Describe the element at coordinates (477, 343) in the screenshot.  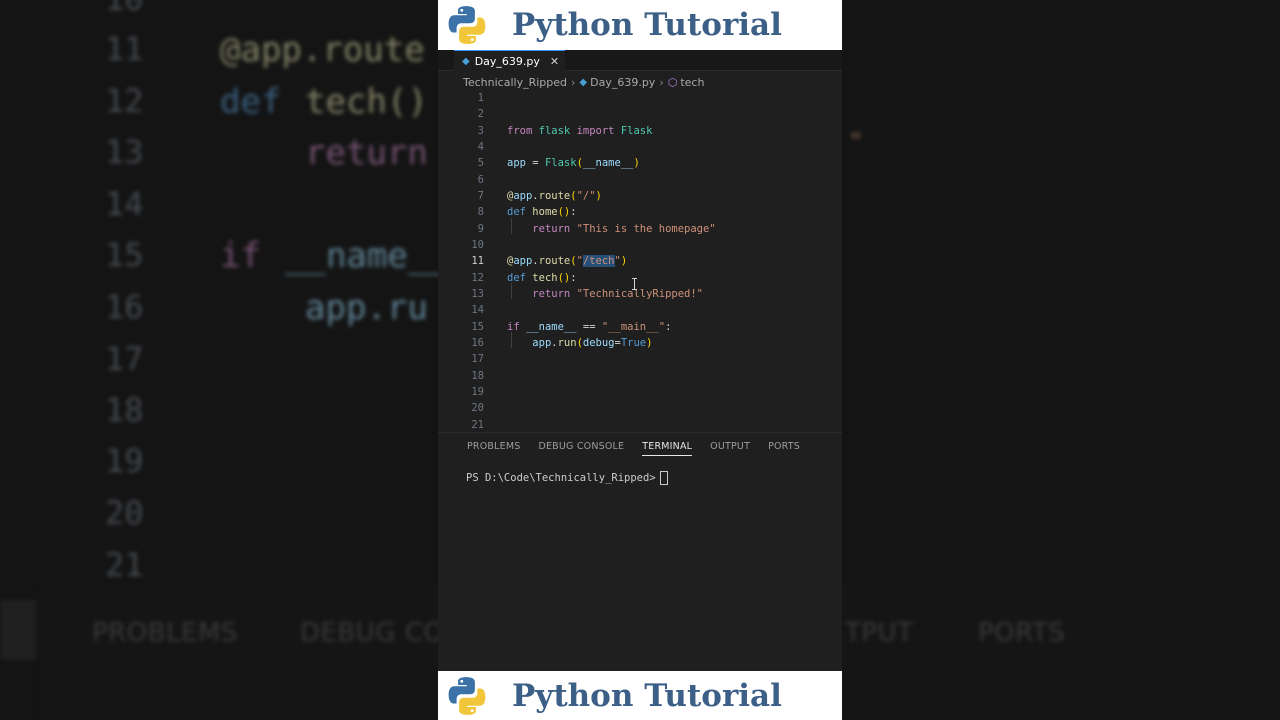
I see `line-number: 16` at that location.